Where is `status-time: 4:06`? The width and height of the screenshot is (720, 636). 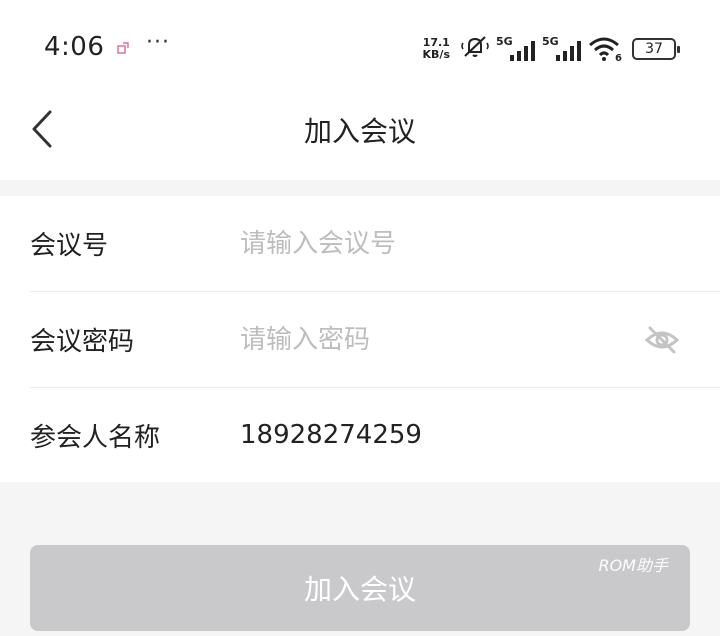
status-time: 4:06 is located at coordinates (74, 47).